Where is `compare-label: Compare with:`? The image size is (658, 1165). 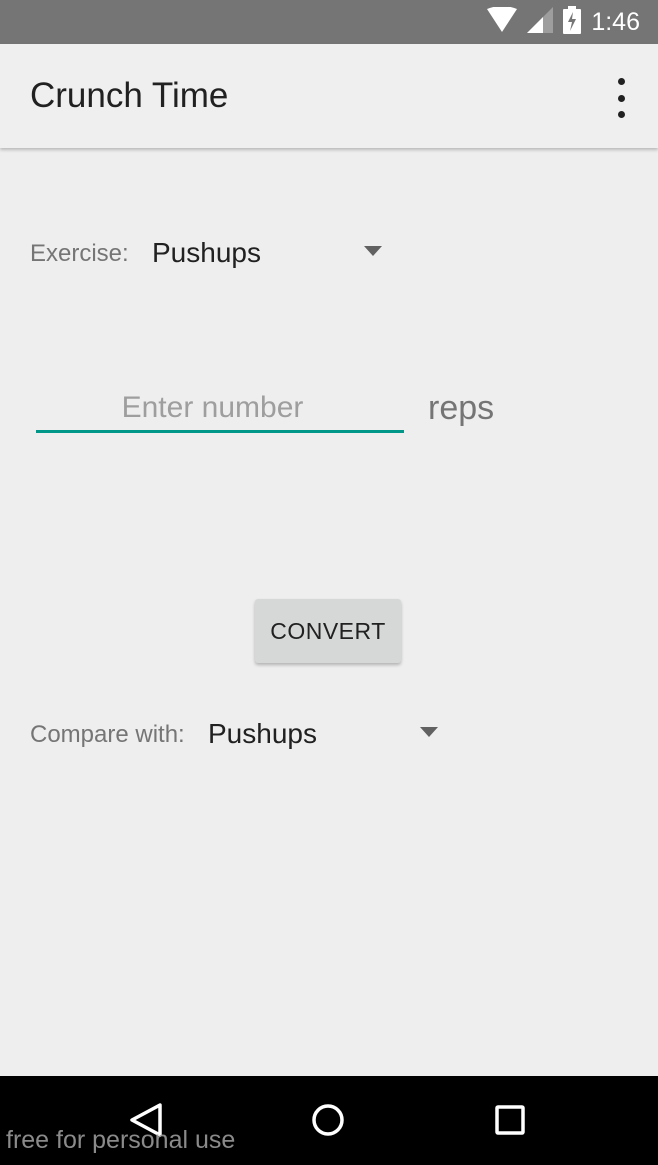 compare-label: Compare with: is located at coordinates (107, 734).